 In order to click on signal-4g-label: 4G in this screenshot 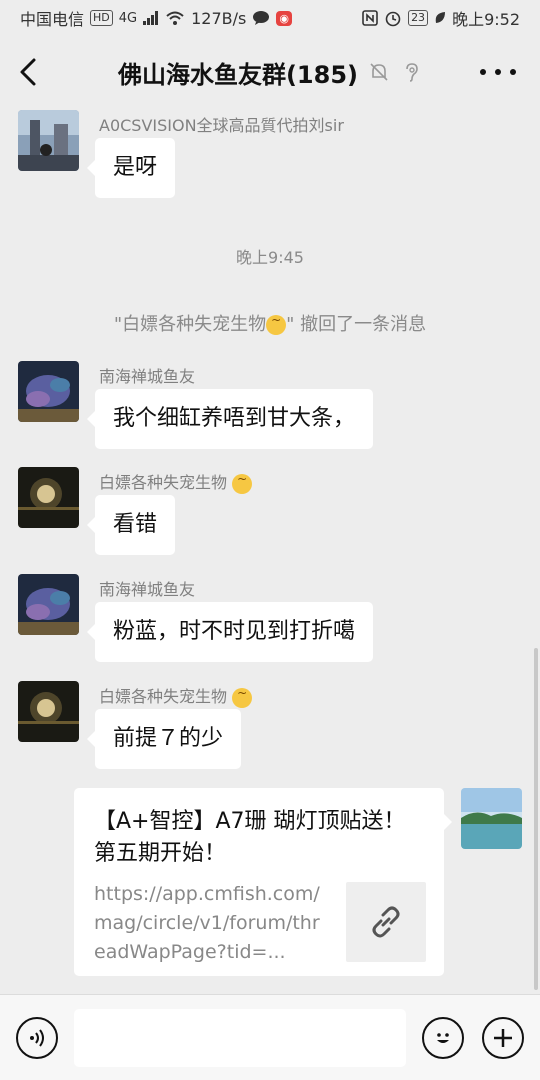, I will do `click(128, 18)`.